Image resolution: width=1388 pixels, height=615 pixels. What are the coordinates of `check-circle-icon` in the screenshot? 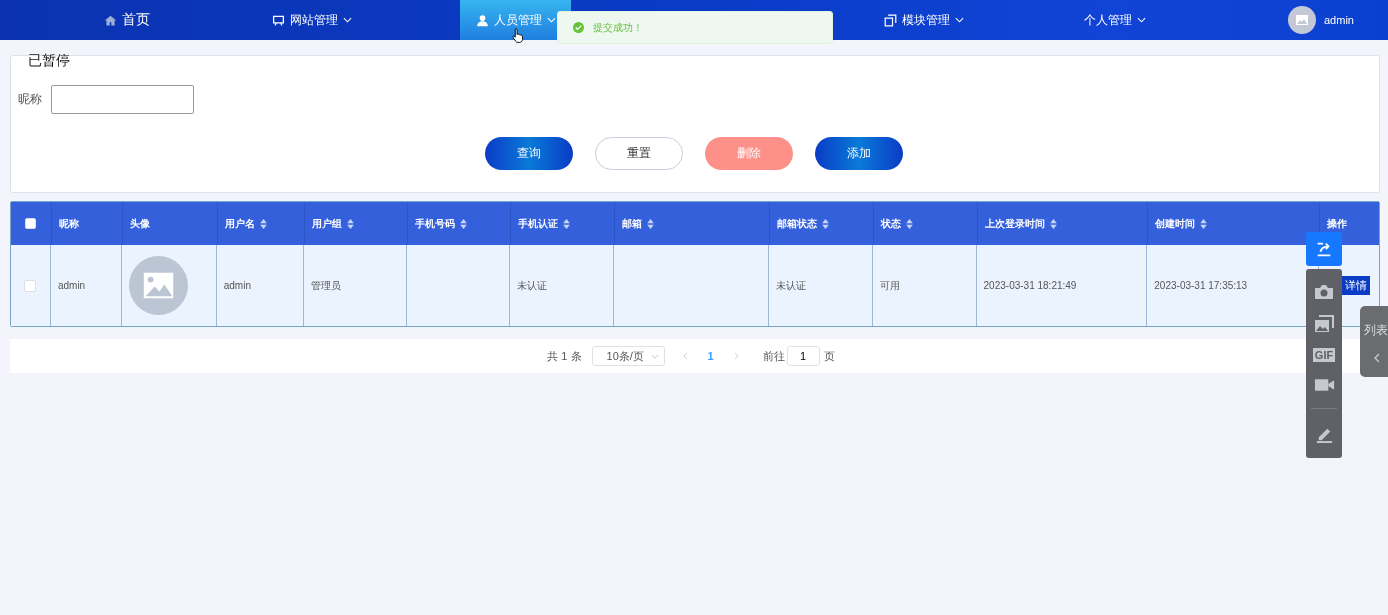 It's located at (578, 27).